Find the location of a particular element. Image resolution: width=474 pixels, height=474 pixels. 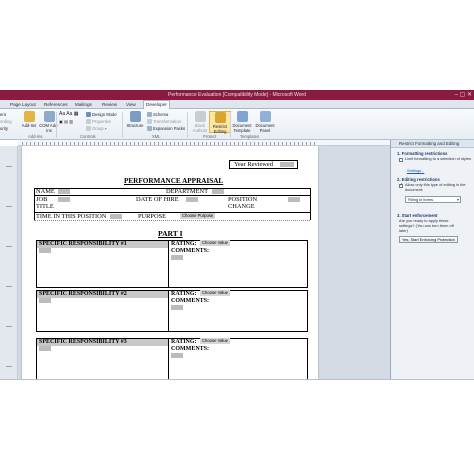

date-of-hire-field is located at coordinates (192, 199).